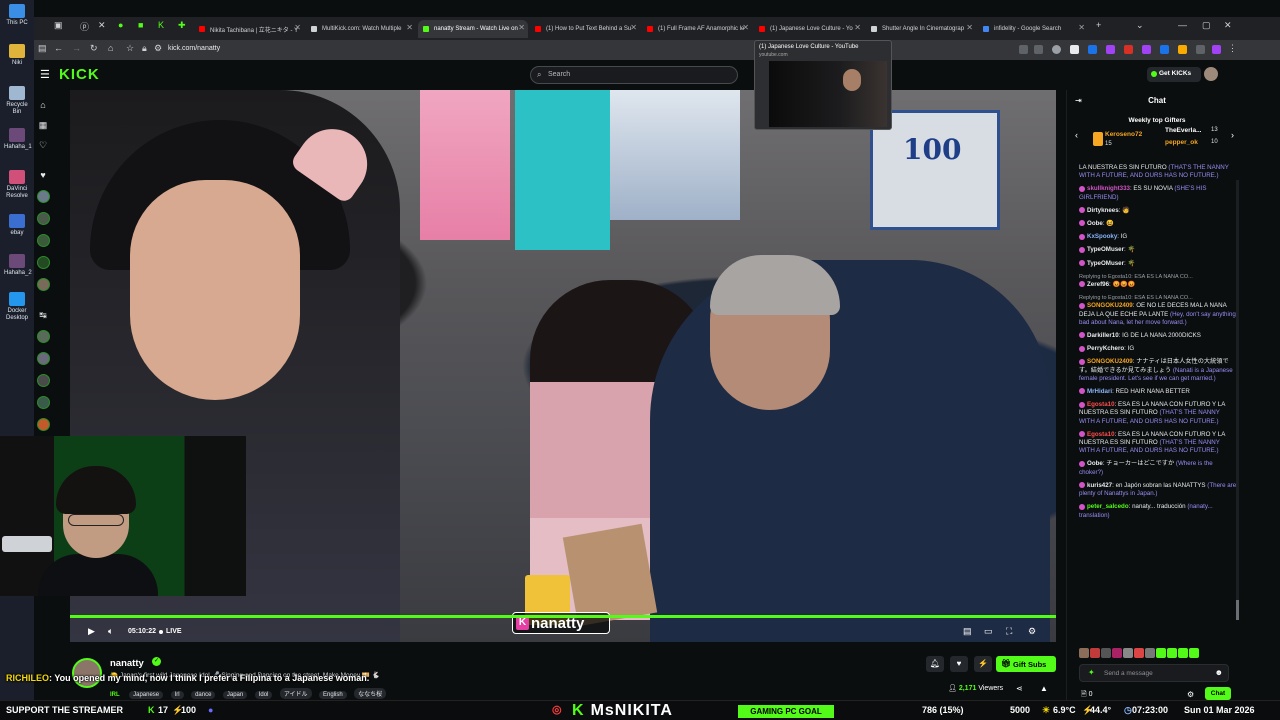  What do you see at coordinates (959, 664) in the screenshot?
I see `follow-button: ♥` at bounding box center [959, 664].